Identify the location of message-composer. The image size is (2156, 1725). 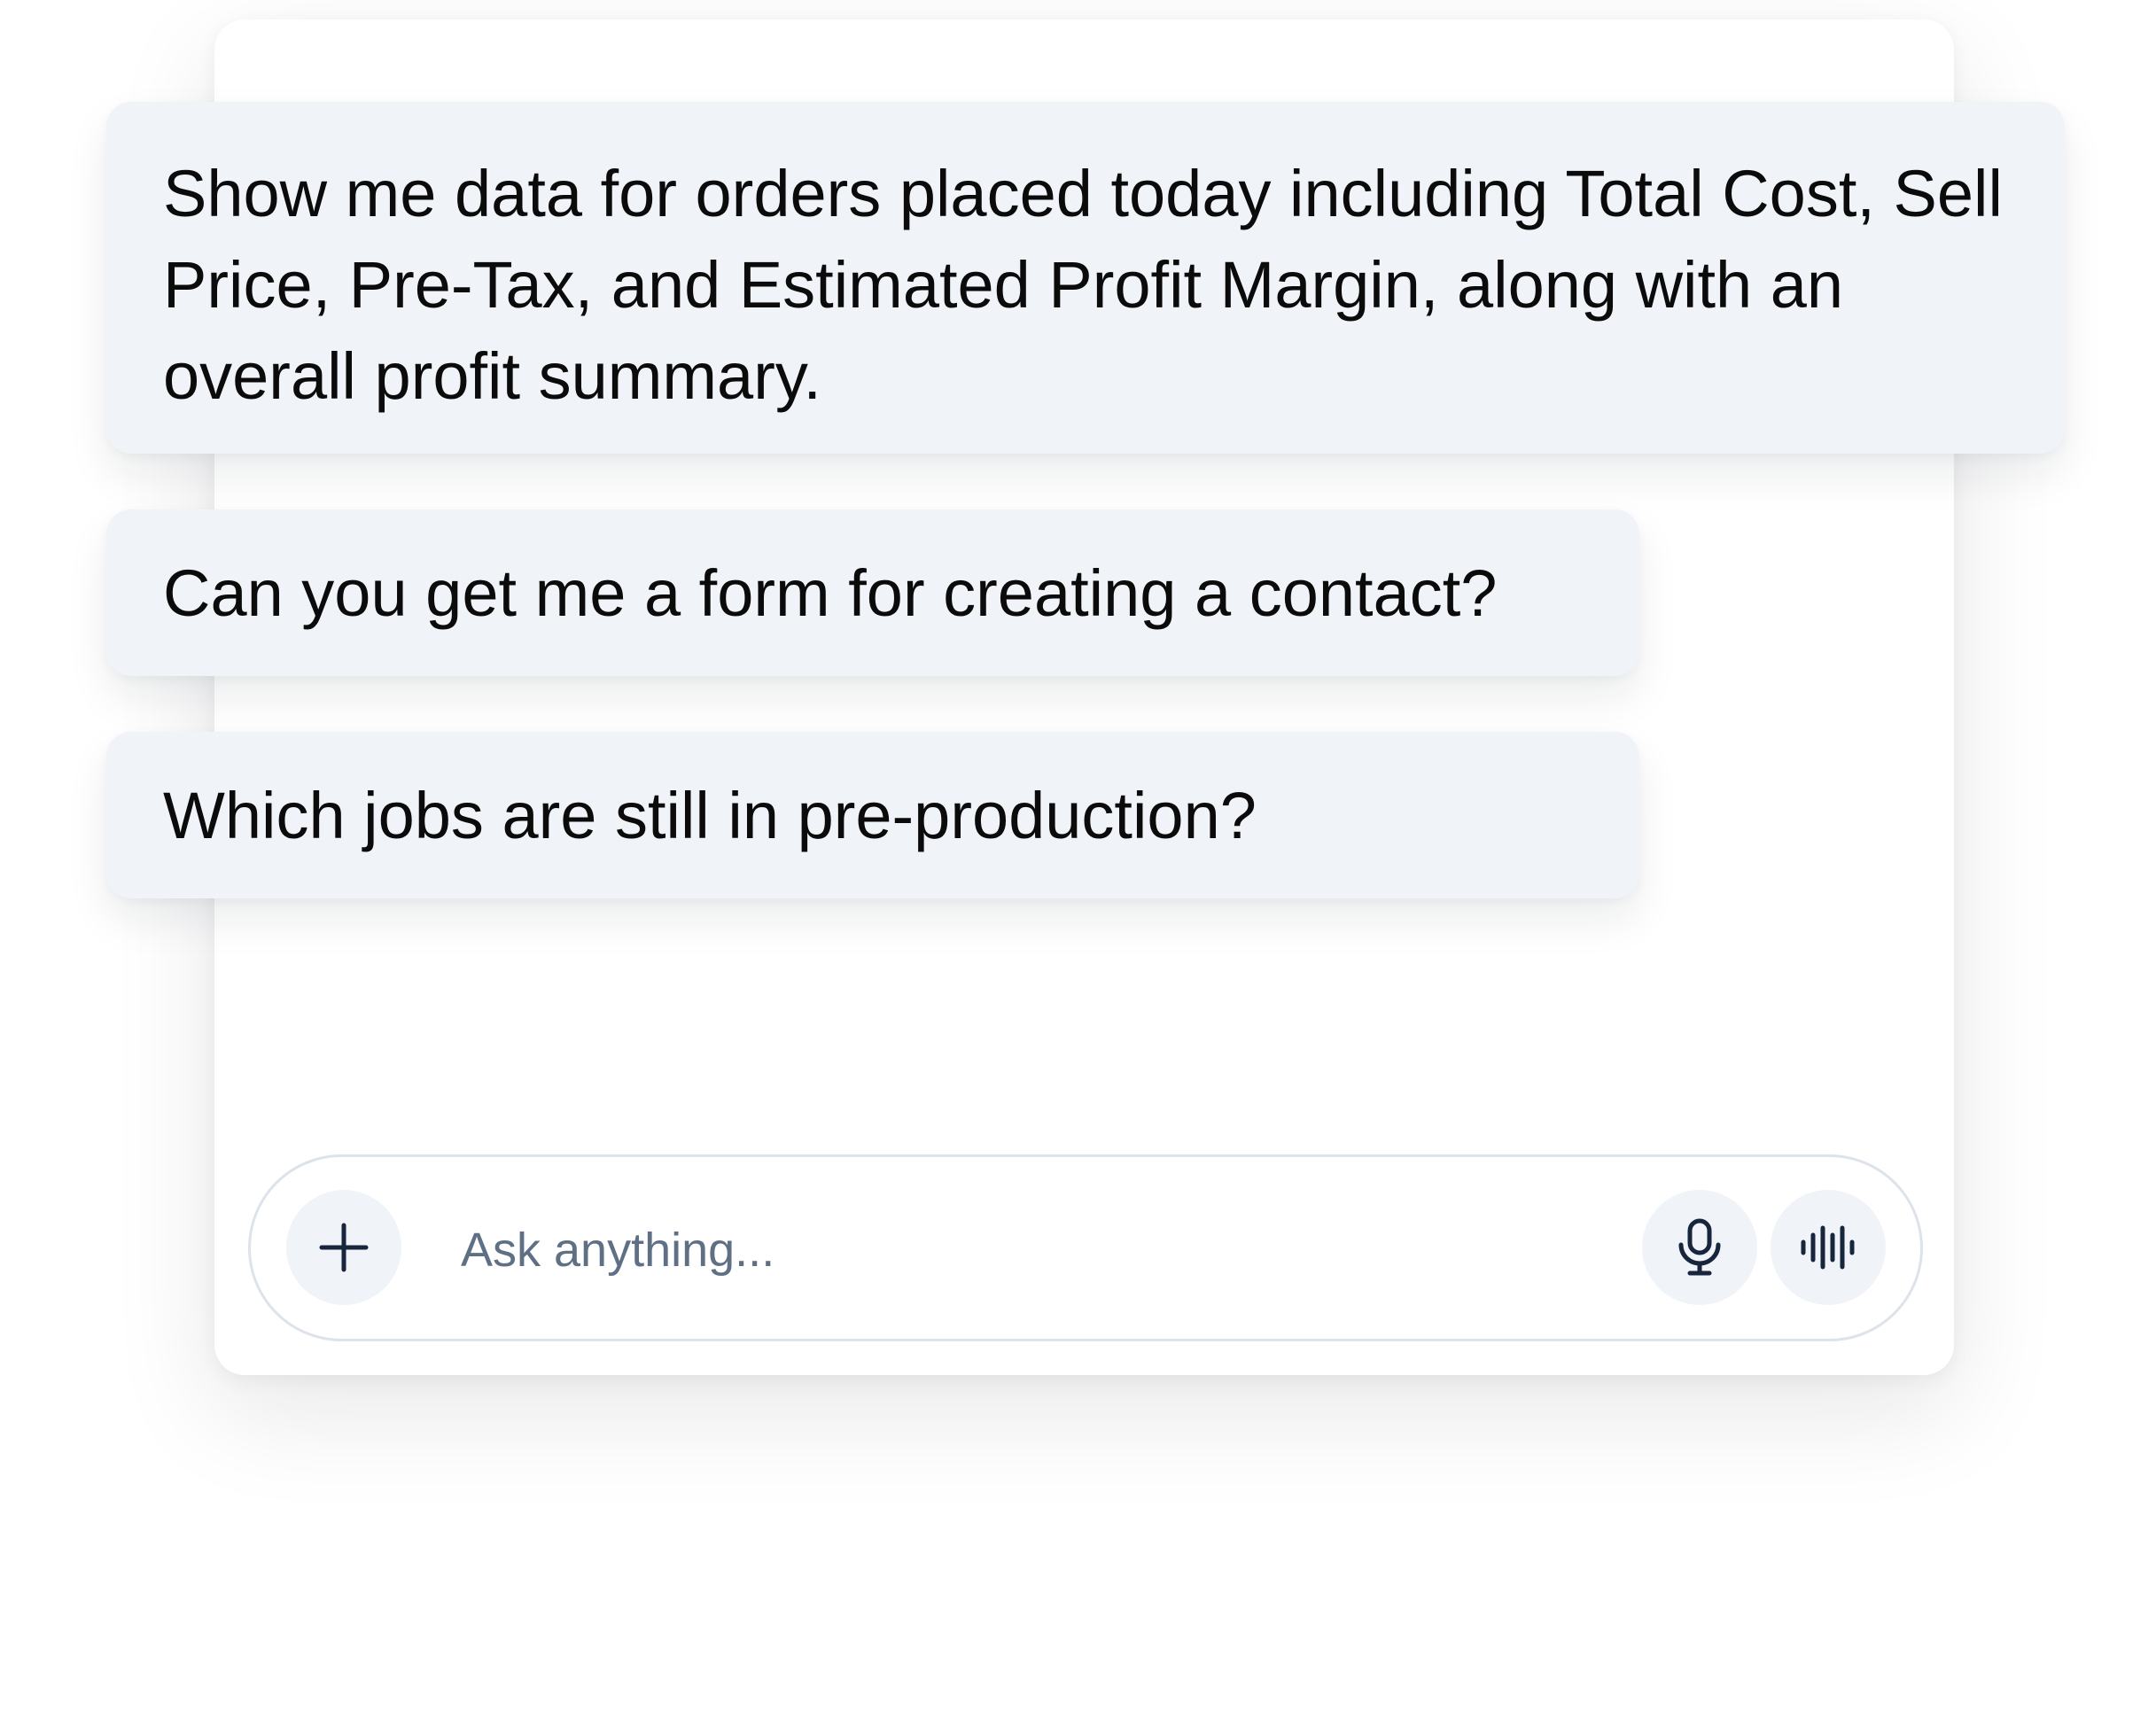
(1085, 1247).